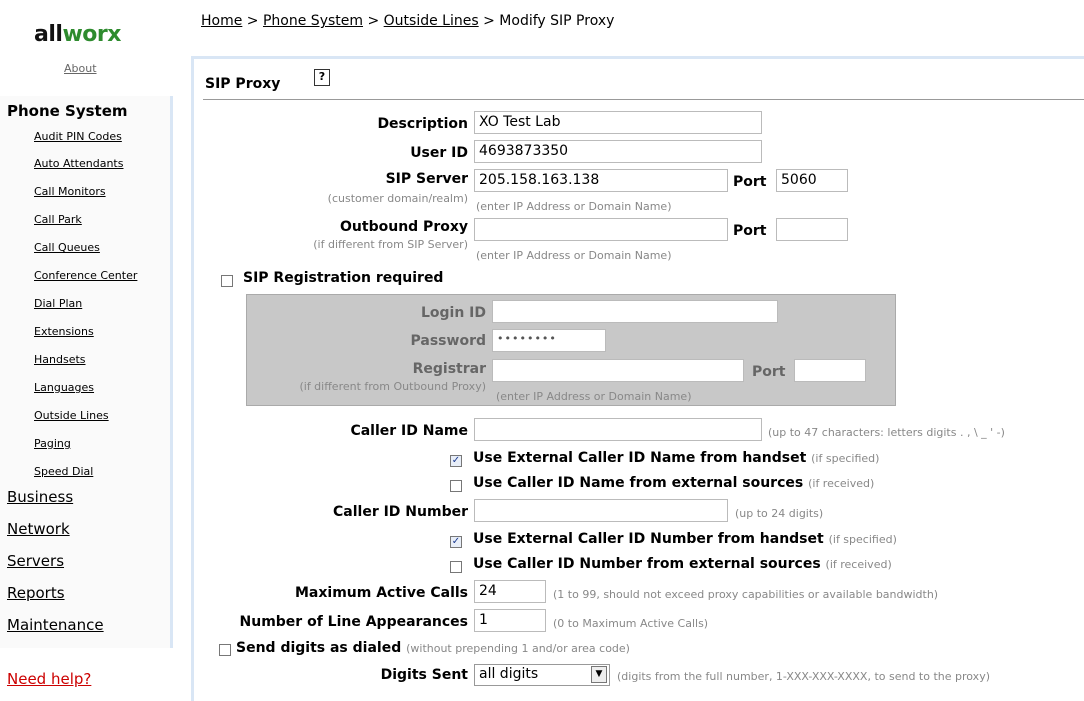 The width and height of the screenshot is (1084, 701). Describe the element at coordinates (221, 21) in the screenshot. I see `breadcrumb-home: Home` at that location.